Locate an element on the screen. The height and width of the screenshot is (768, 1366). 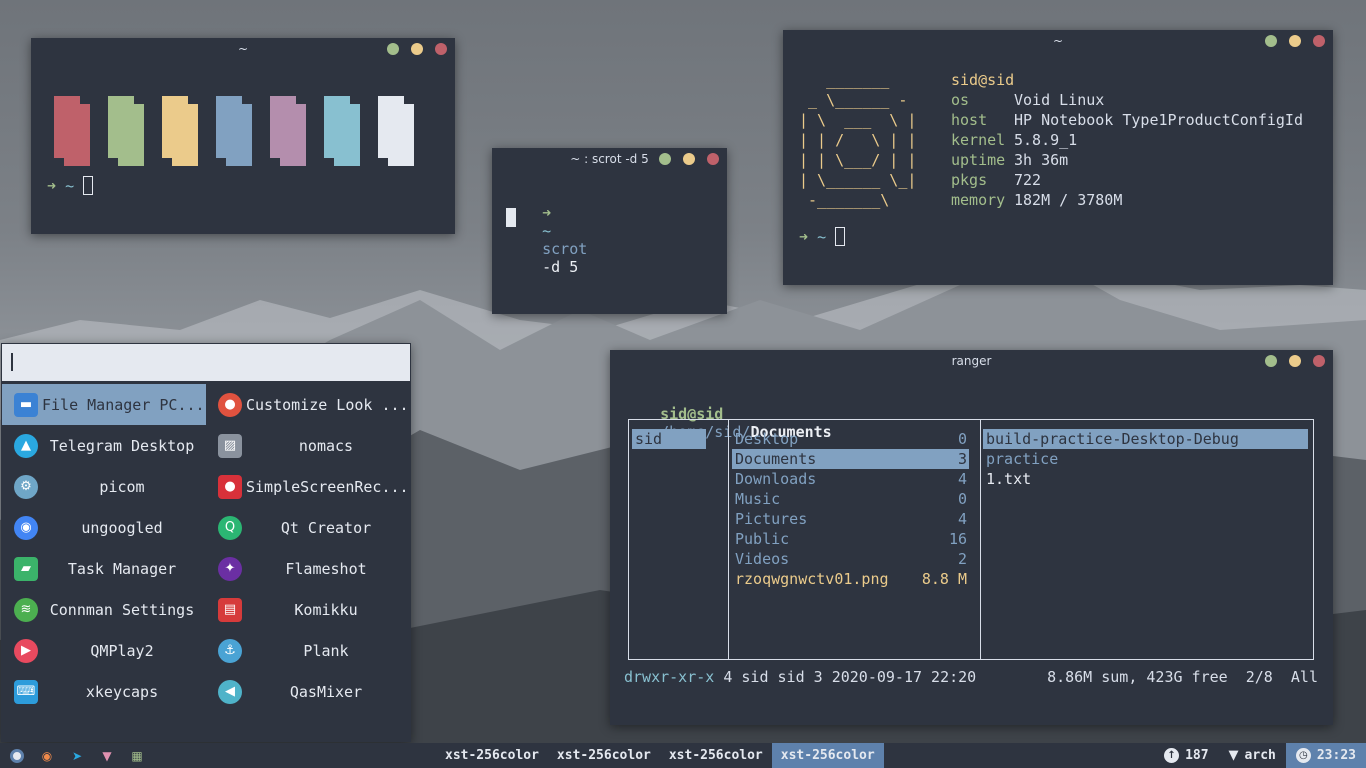
list-item: Pictures 4 is located at coordinates (850, 519).